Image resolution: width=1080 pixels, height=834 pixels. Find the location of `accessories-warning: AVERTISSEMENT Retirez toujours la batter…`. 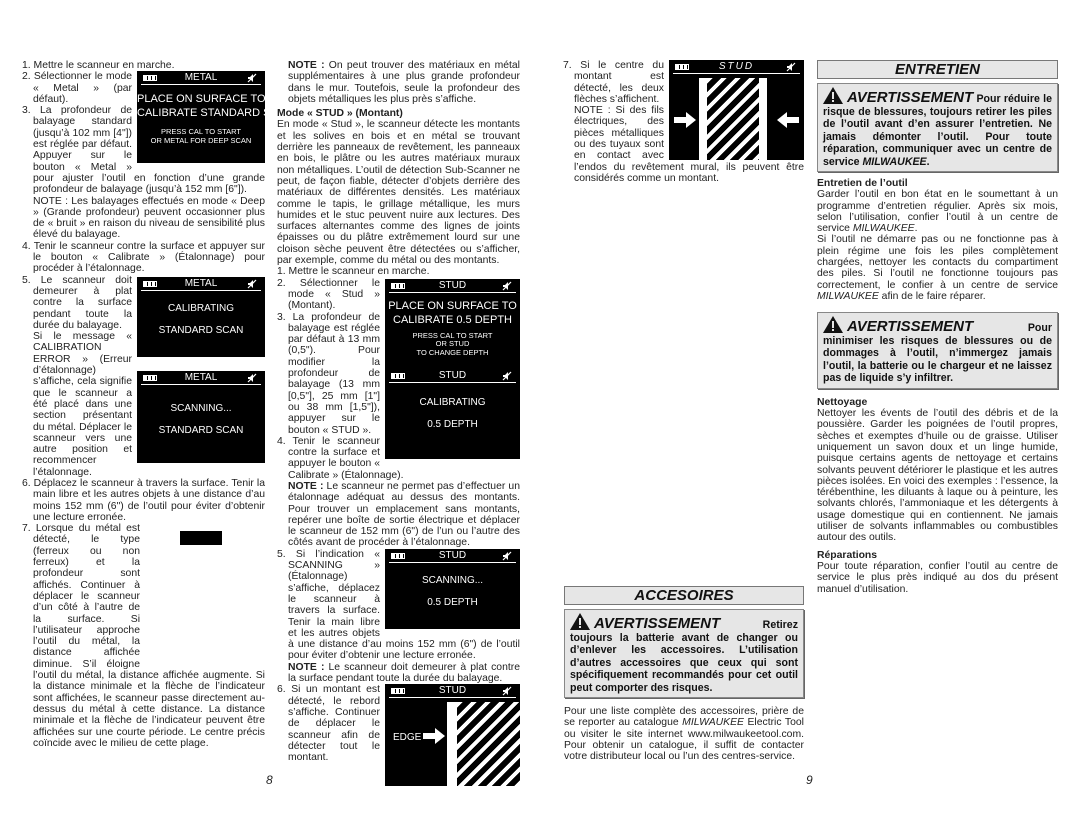

accessories-warning: AVERTISSEMENT Retirez toujours la batter… is located at coordinates (684, 653).